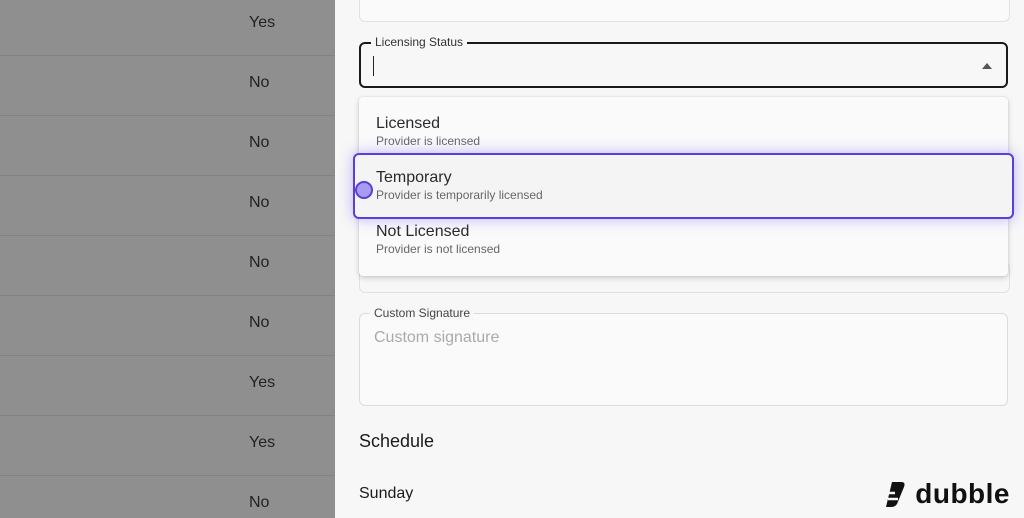  What do you see at coordinates (386, 493) in the screenshot?
I see `schedule-day-sunday: Sunday` at bounding box center [386, 493].